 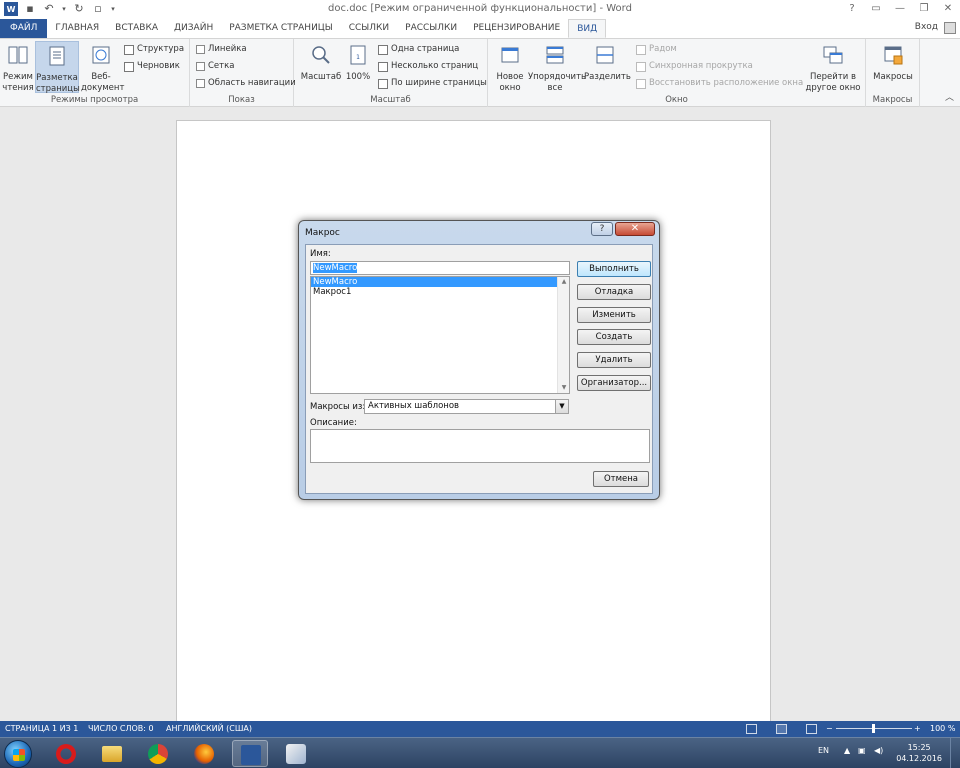 I want to click on ruler-check-icon, so click(x=200, y=49).